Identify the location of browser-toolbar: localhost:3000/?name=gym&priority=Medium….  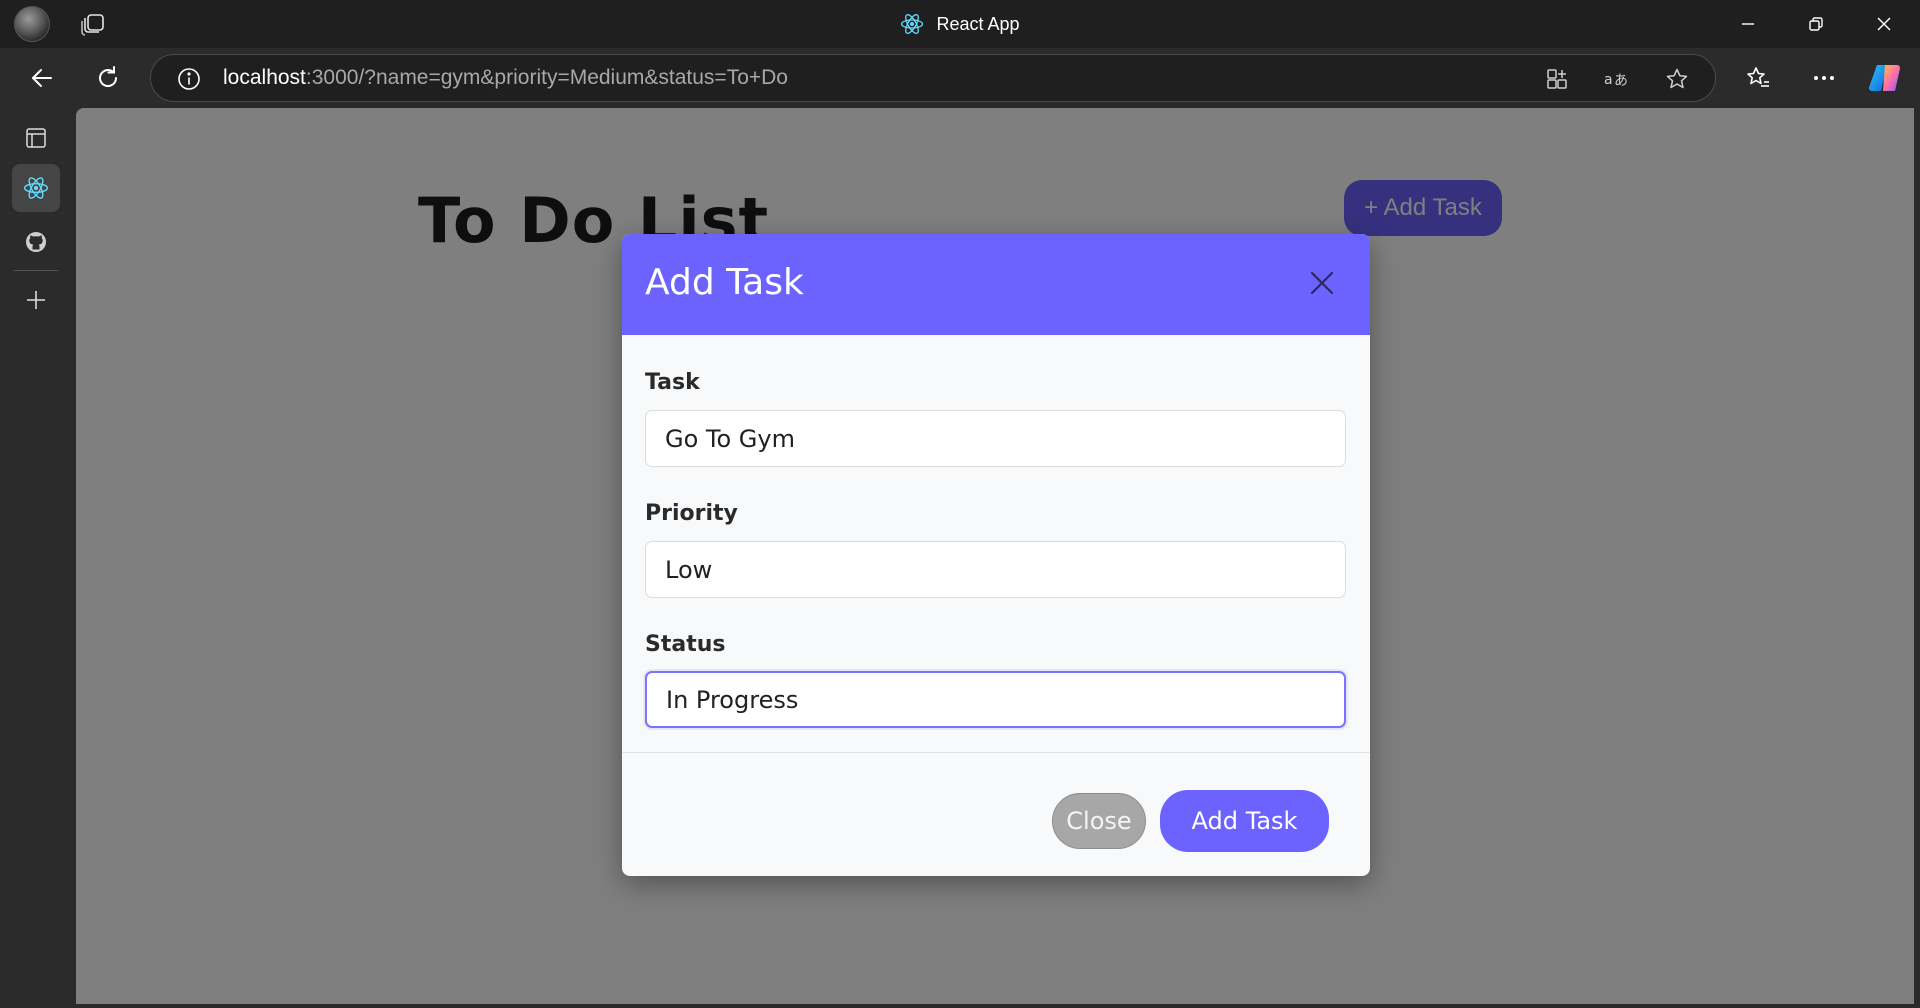
(960, 78).